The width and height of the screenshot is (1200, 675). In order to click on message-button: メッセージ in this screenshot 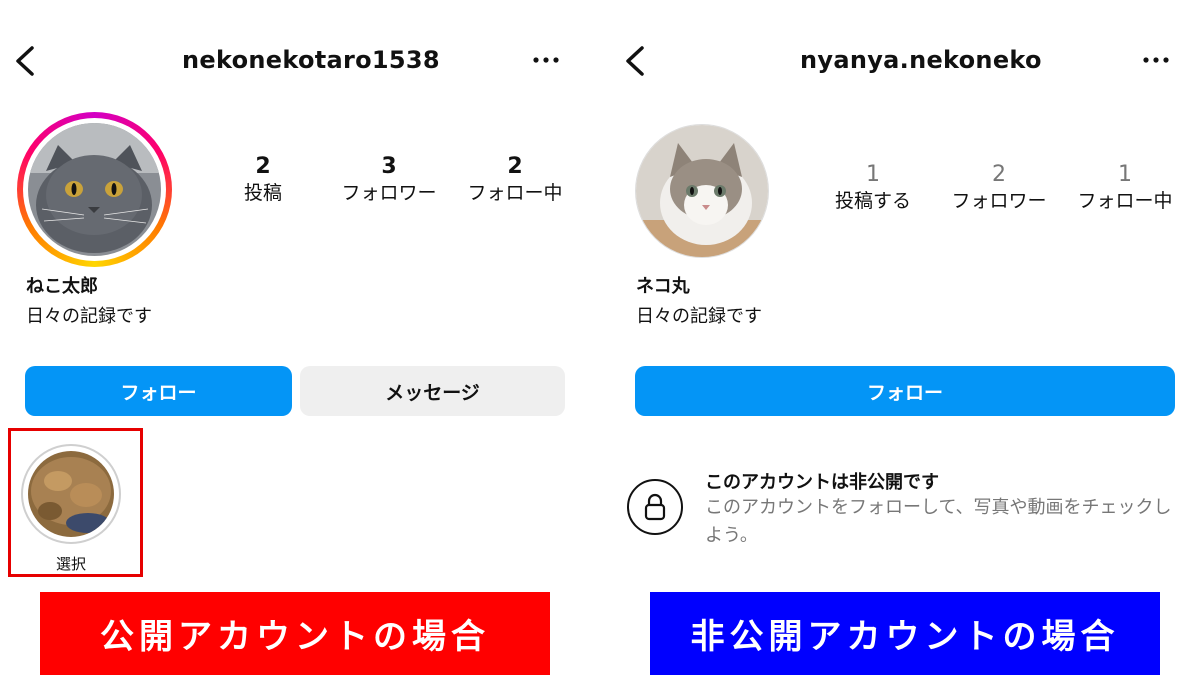, I will do `click(432, 391)`.